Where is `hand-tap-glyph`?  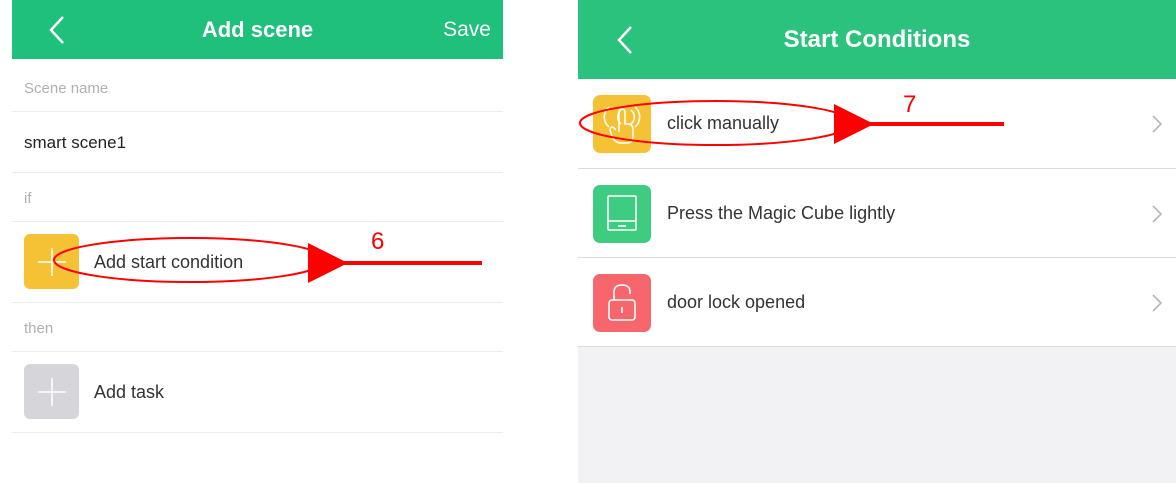
hand-tap-glyph is located at coordinates (622, 125).